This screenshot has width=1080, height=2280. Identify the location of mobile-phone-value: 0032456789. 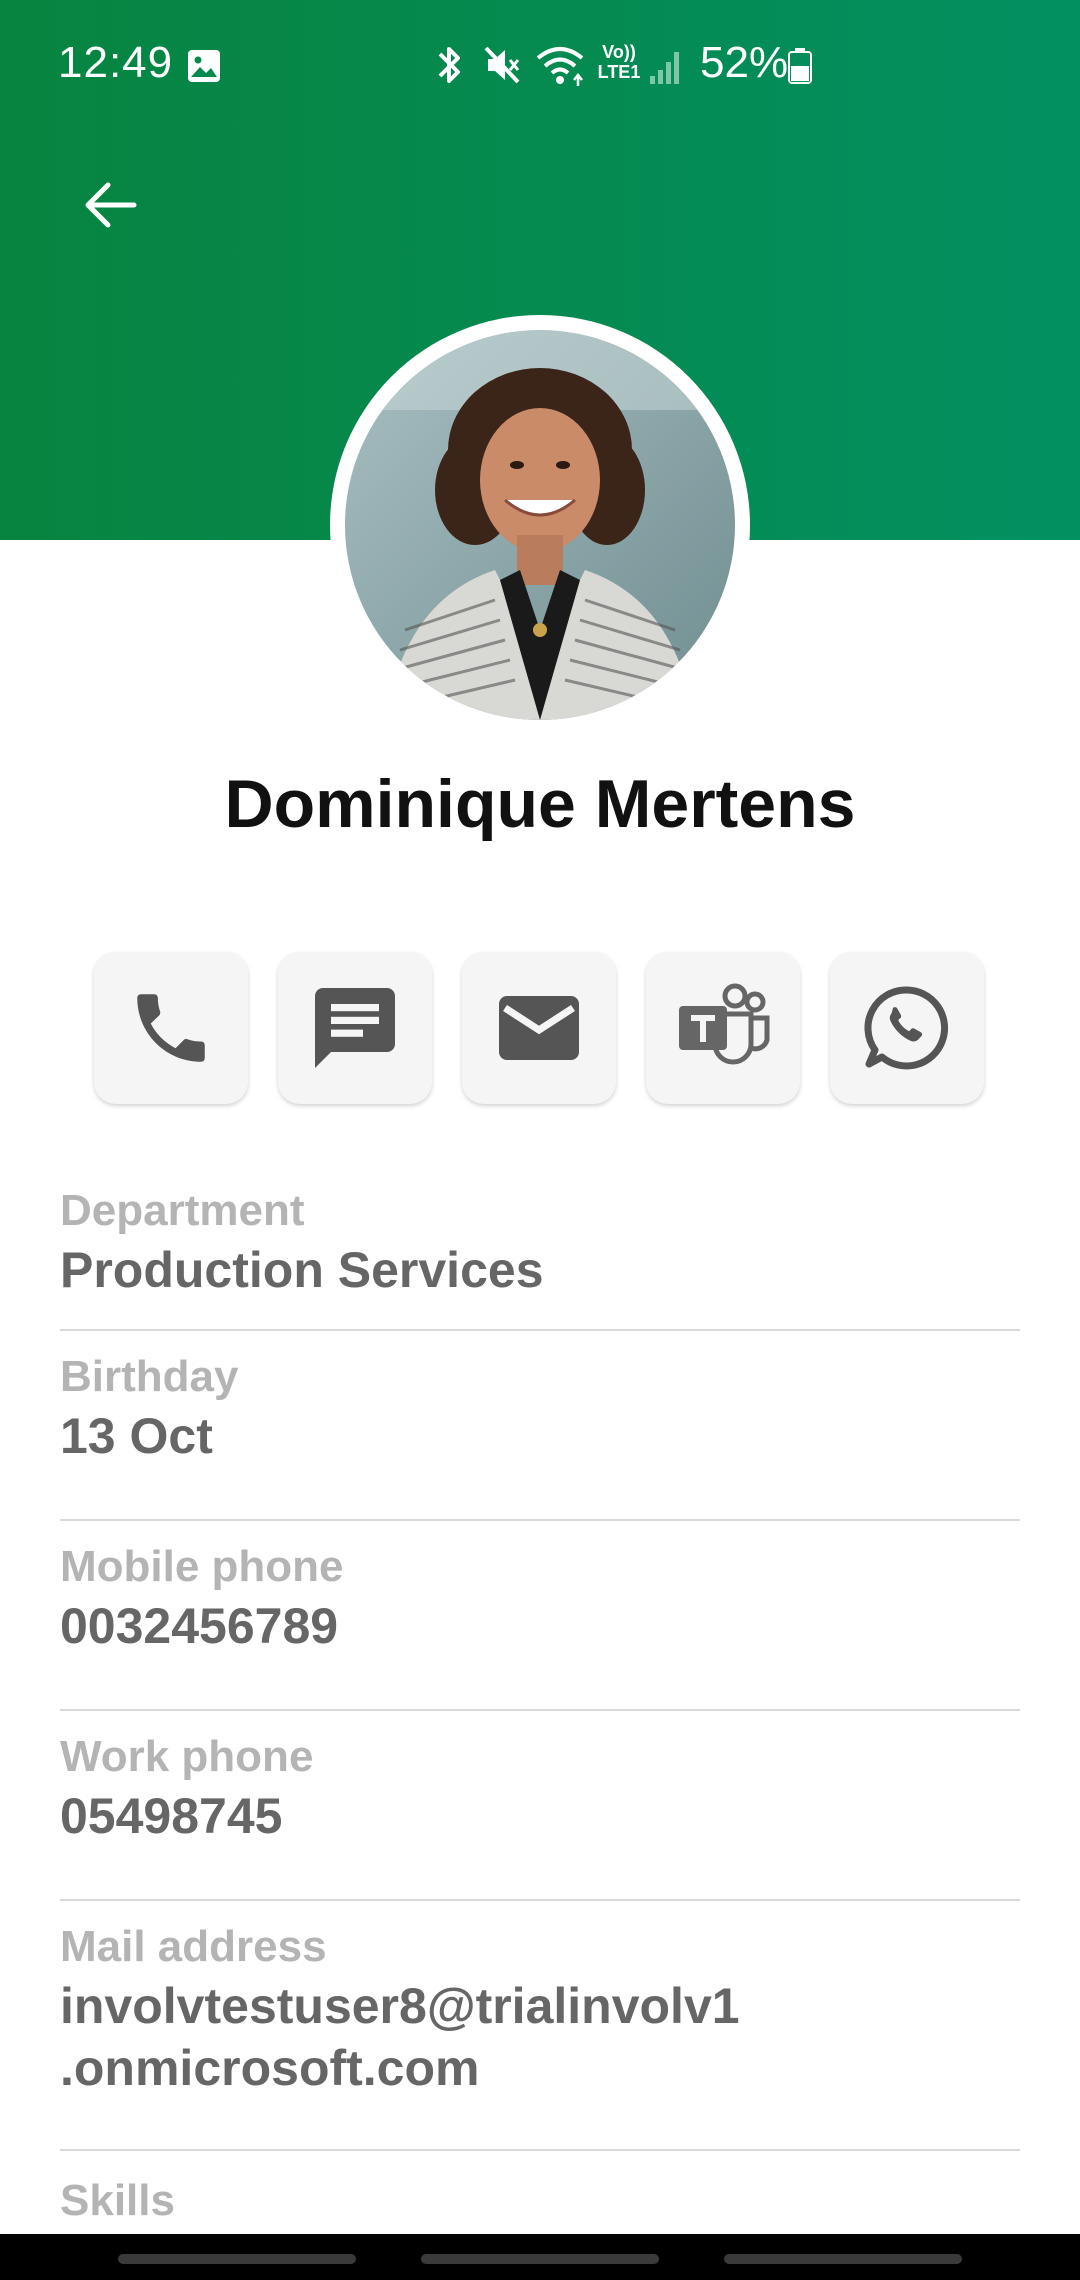
(540, 1626).